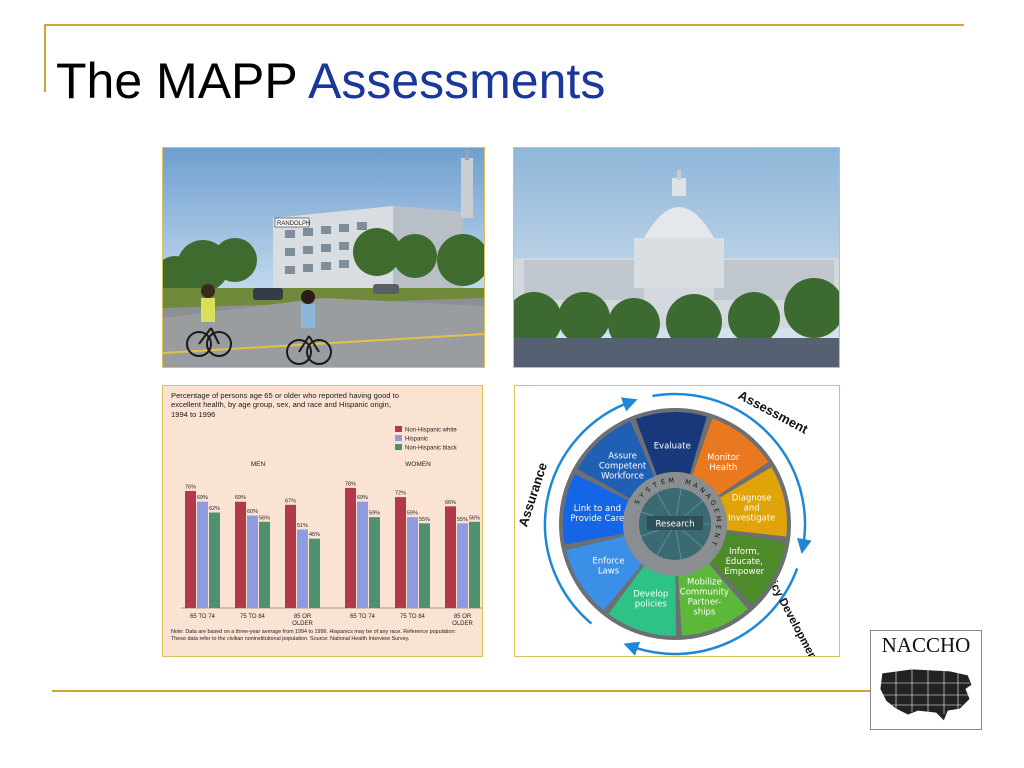 The height and width of the screenshot is (768, 1024). I want to click on bar-value-label: 67%, so click(290, 501).